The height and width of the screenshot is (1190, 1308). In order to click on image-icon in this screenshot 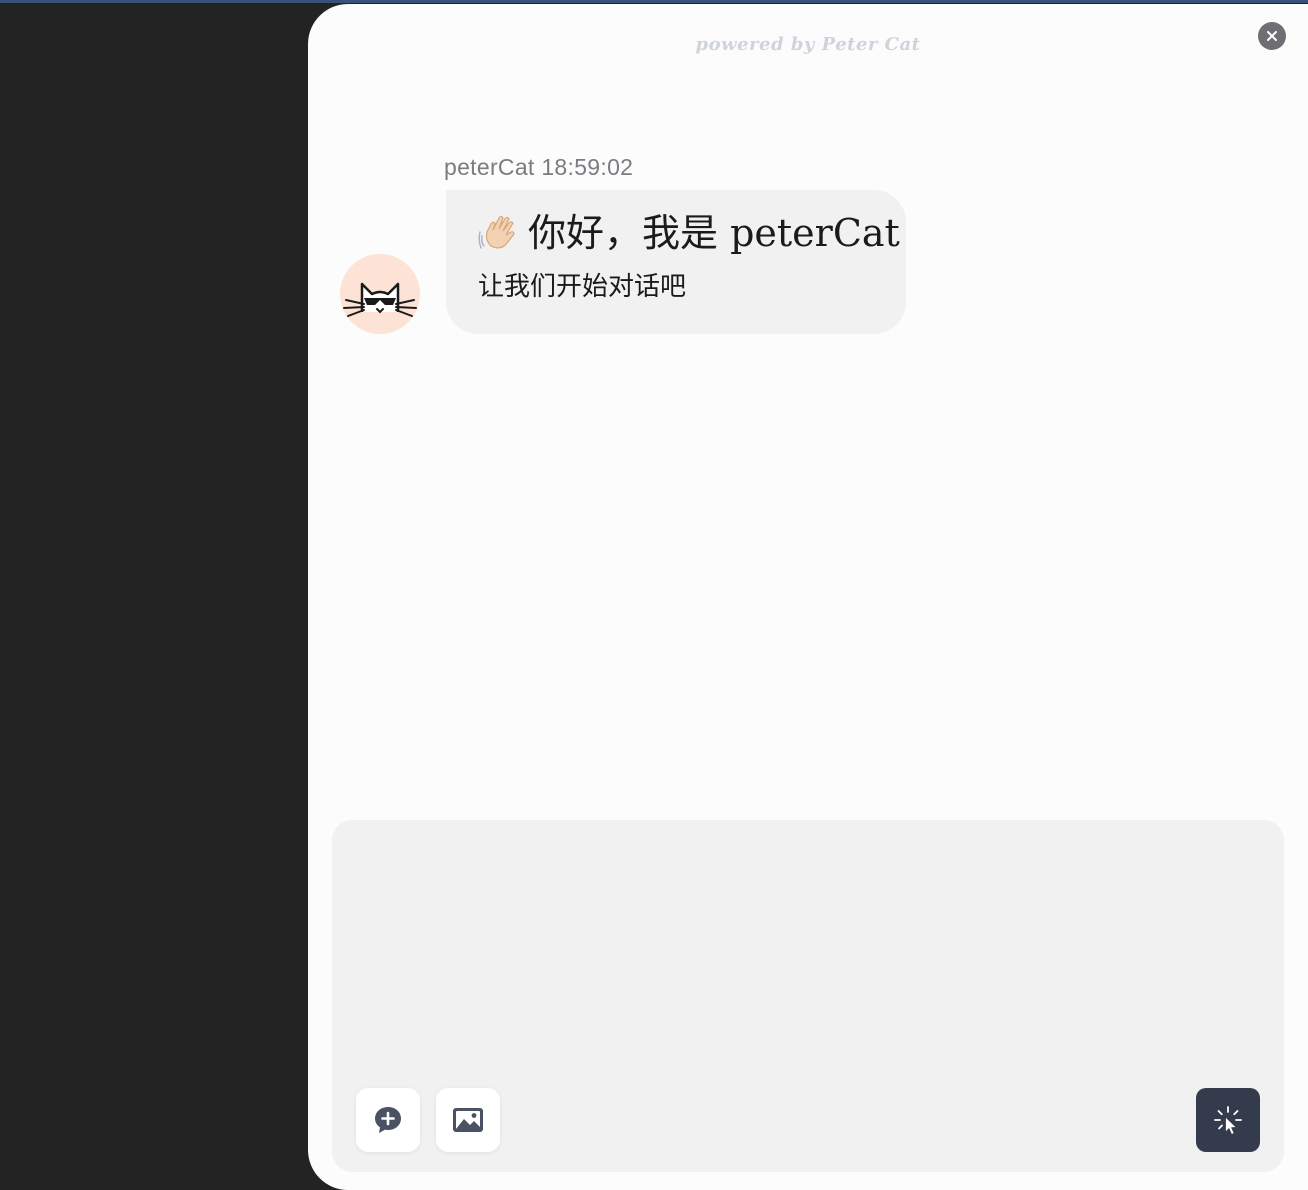, I will do `click(468, 1120)`.